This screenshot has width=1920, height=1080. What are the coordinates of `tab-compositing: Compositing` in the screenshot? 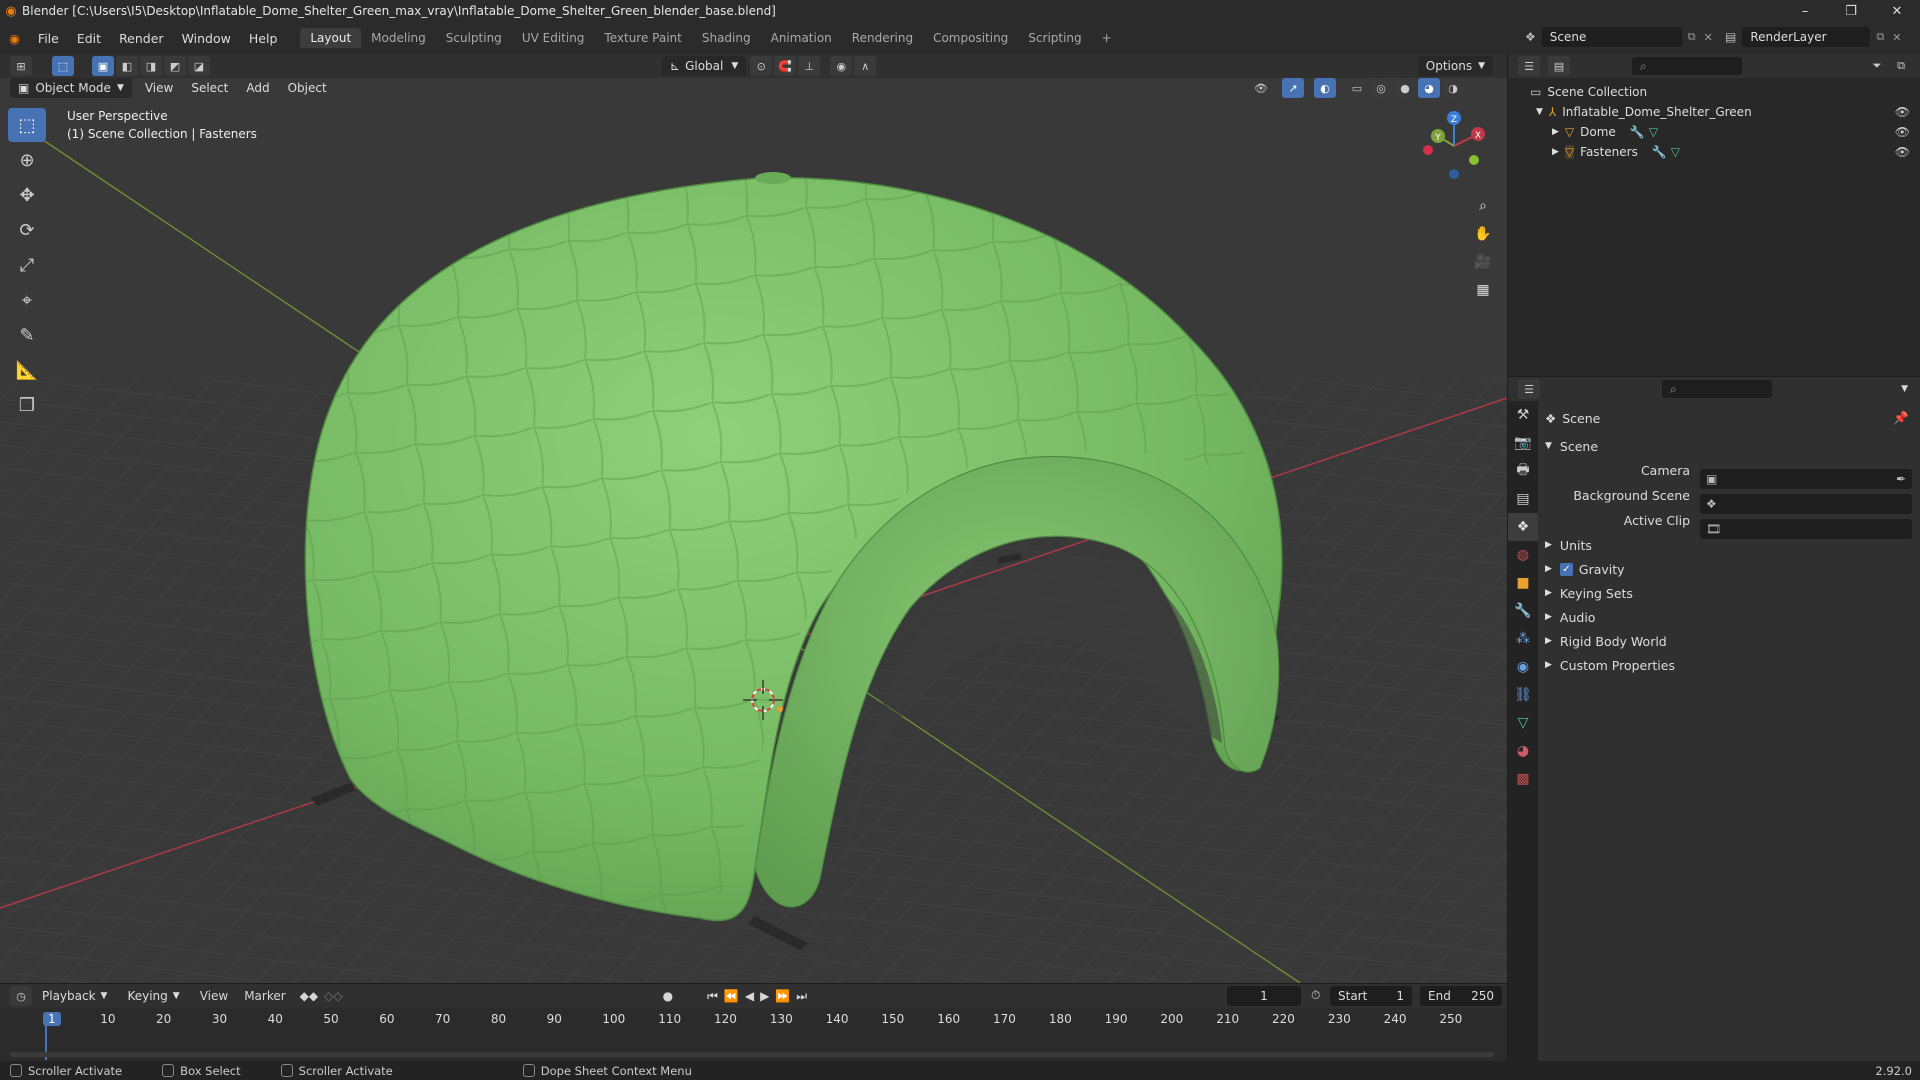 It's located at (970, 38).